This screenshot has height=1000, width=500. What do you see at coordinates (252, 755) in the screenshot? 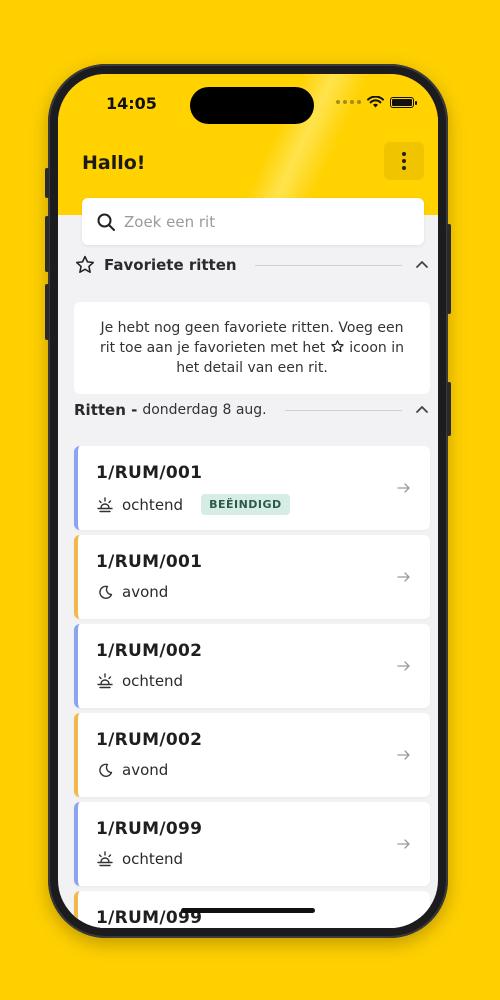
I see `ride-card: 1/RUM/002 avond` at bounding box center [252, 755].